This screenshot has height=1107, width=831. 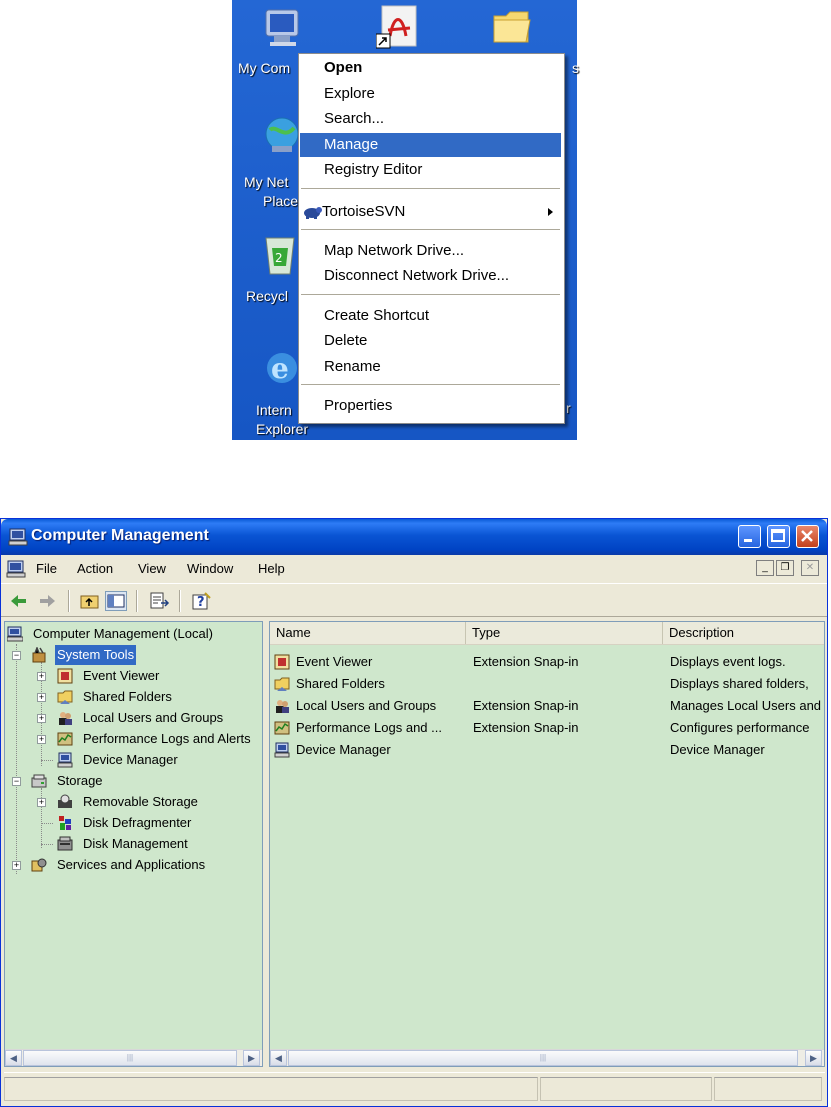 What do you see at coordinates (414, 537) in the screenshot?
I see `title-bar: Computer Management` at bounding box center [414, 537].